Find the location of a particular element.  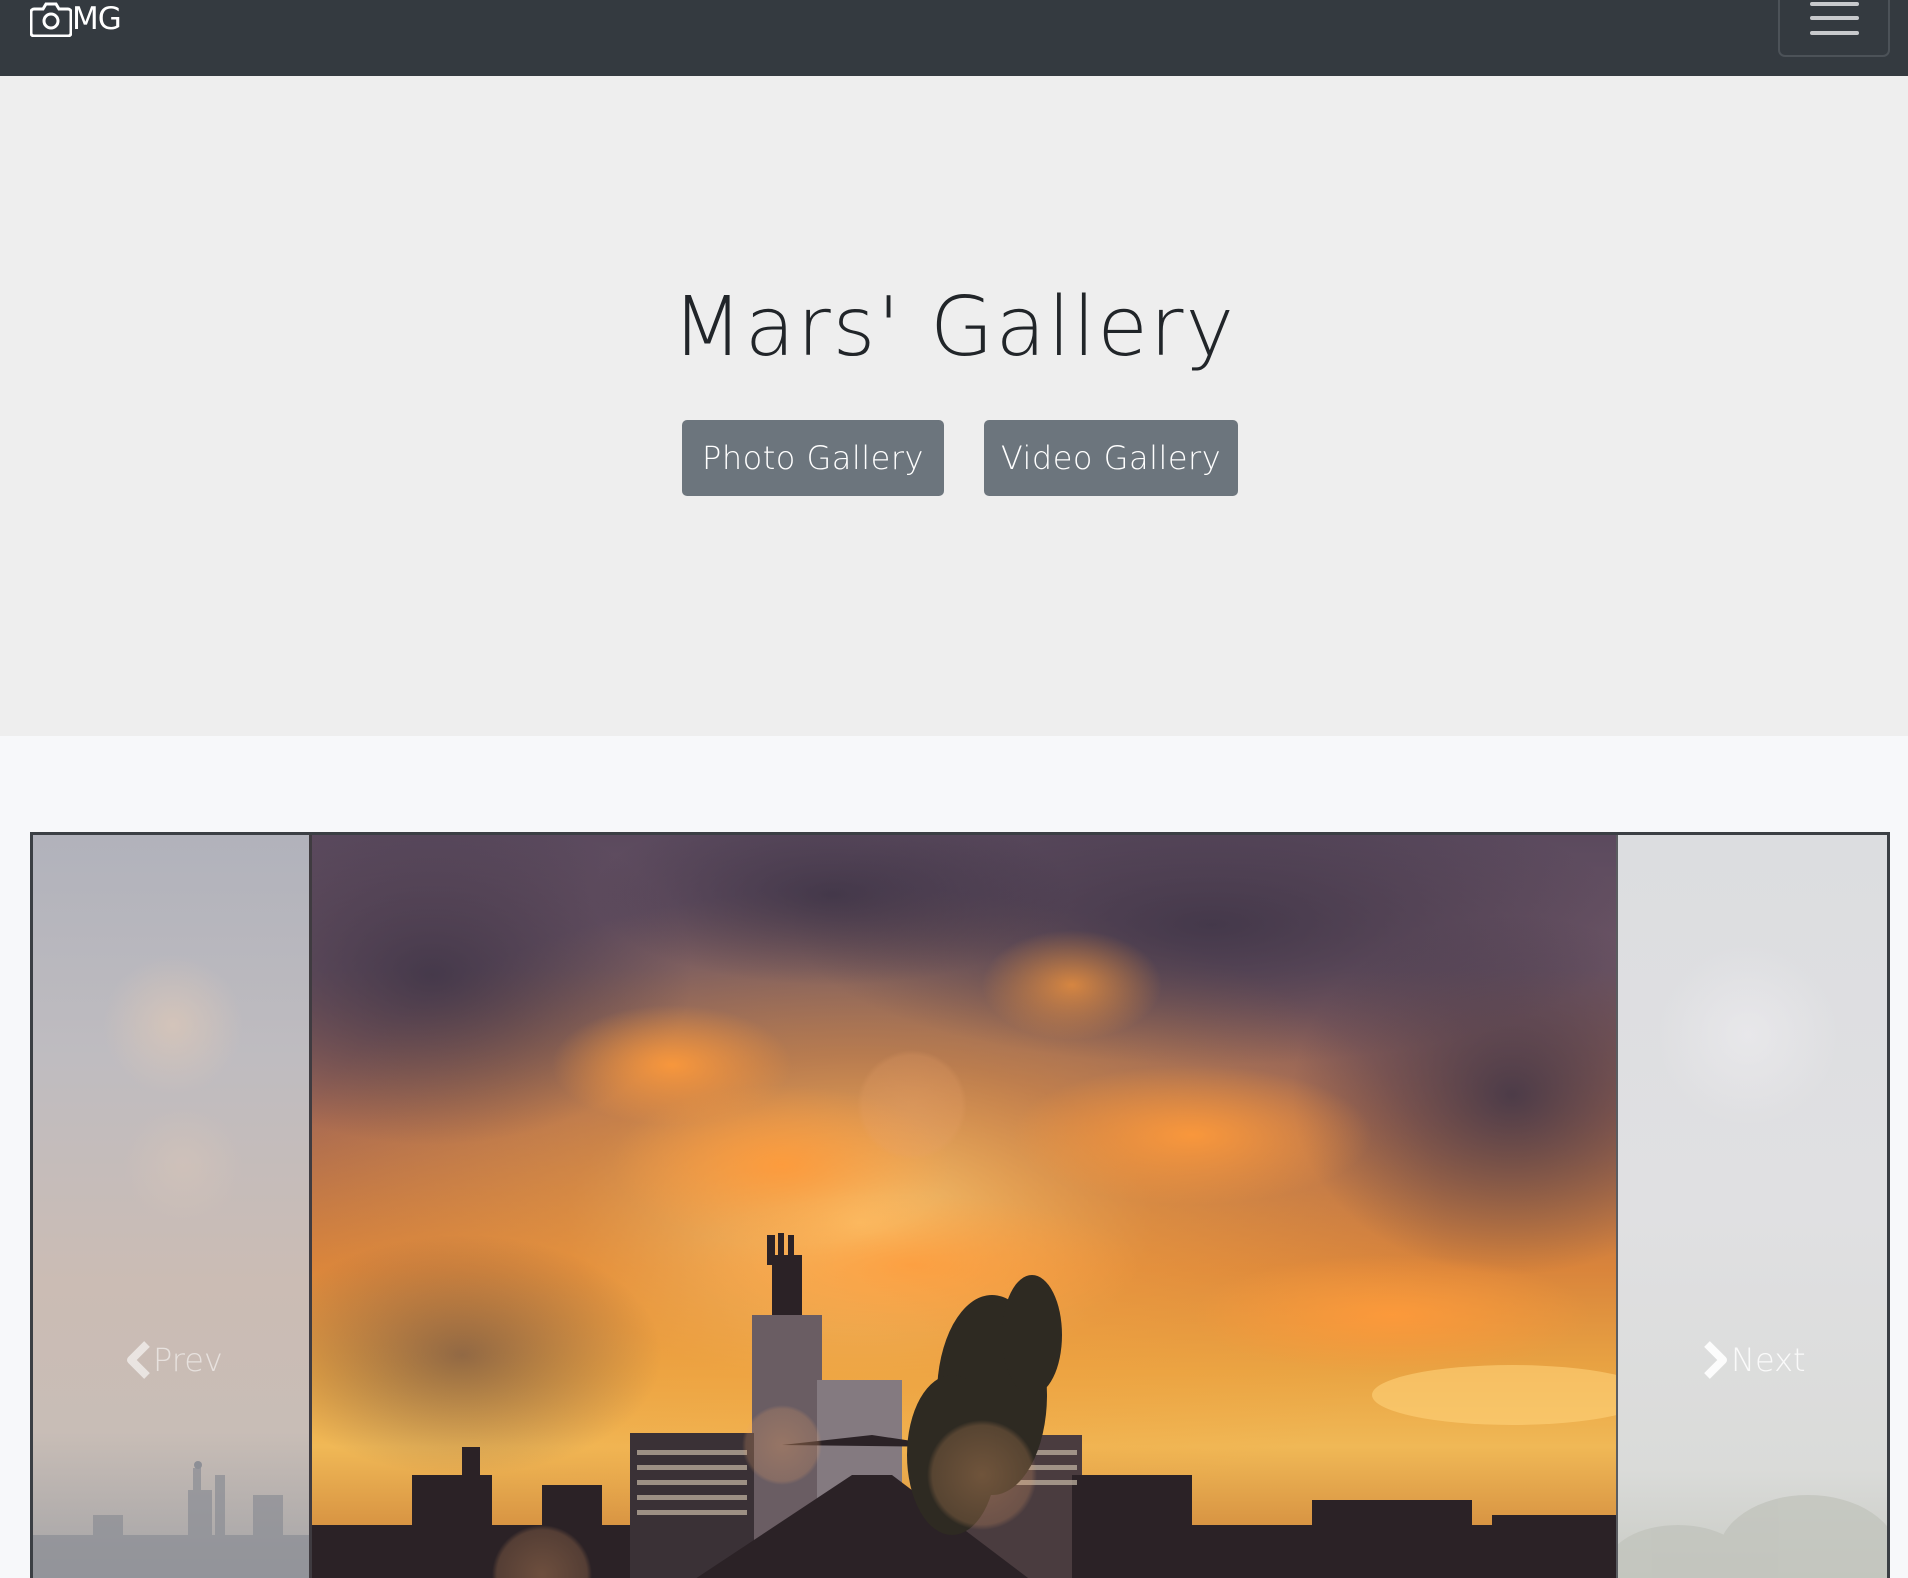

brand-link: MG is located at coordinates (76, 19).